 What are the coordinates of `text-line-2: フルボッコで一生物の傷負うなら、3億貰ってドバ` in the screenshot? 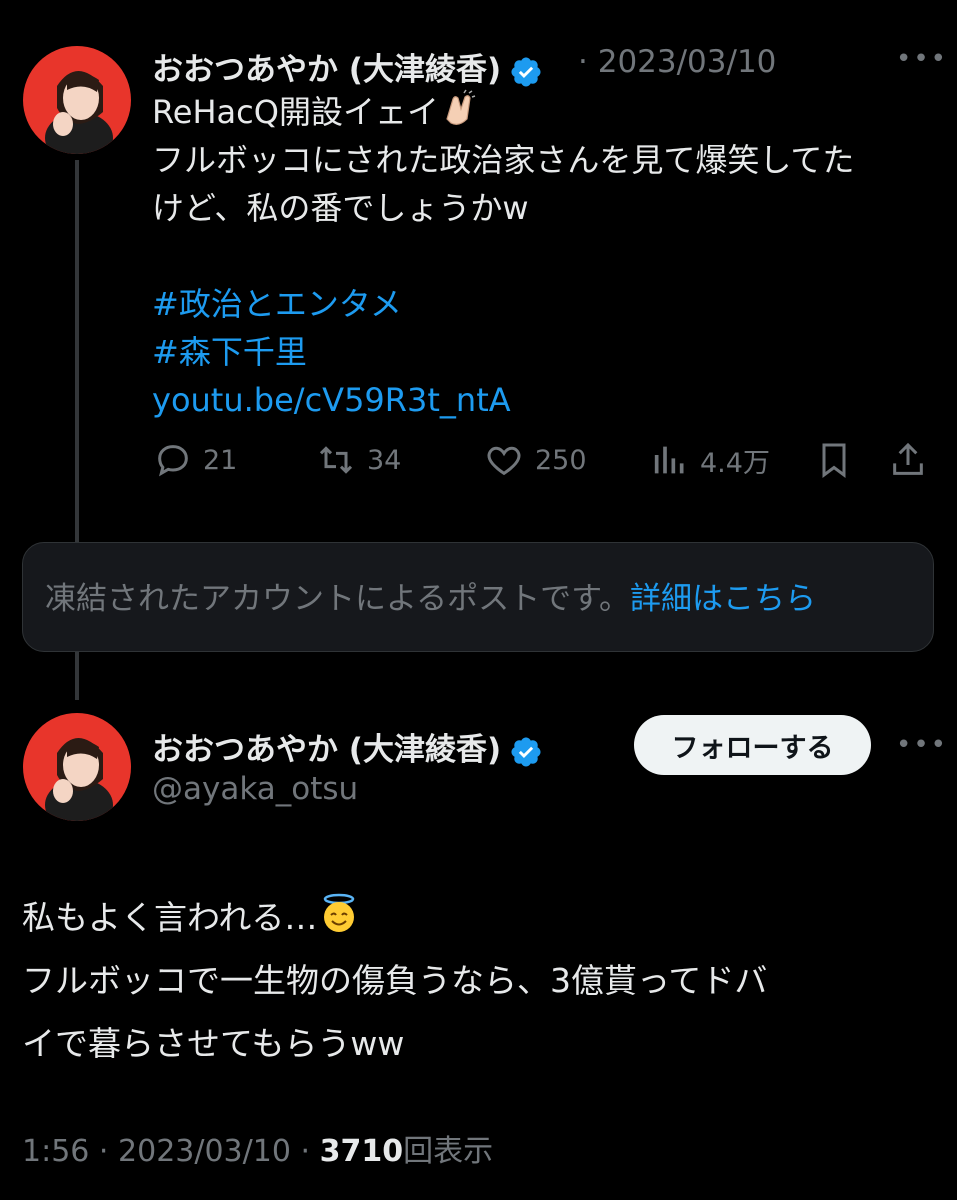 It's located at (395, 980).